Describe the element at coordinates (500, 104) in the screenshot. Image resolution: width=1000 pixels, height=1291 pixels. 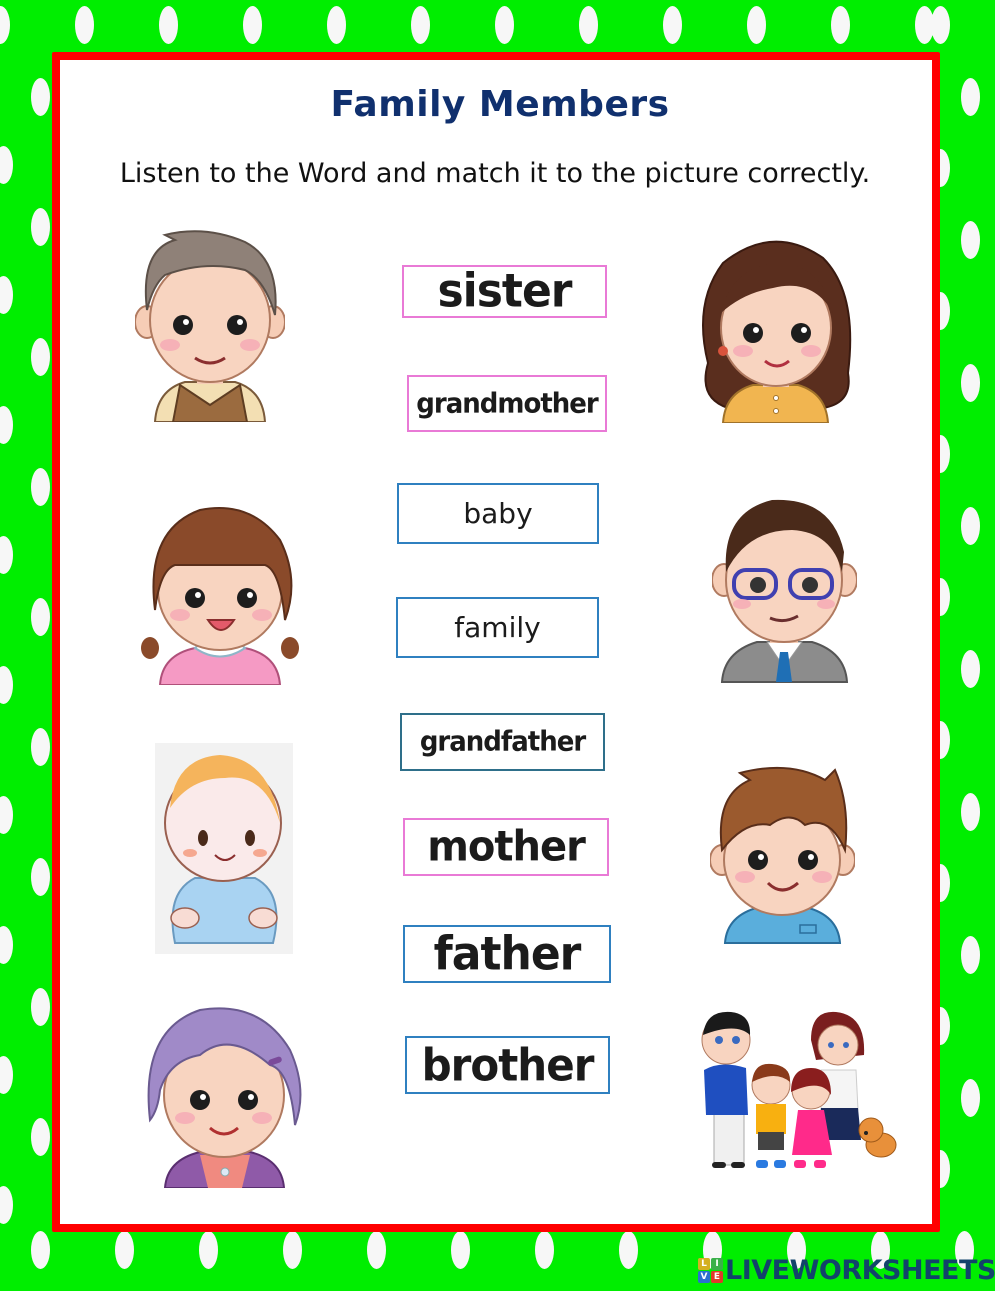
I see `worksheet-title: Family Members` at that location.